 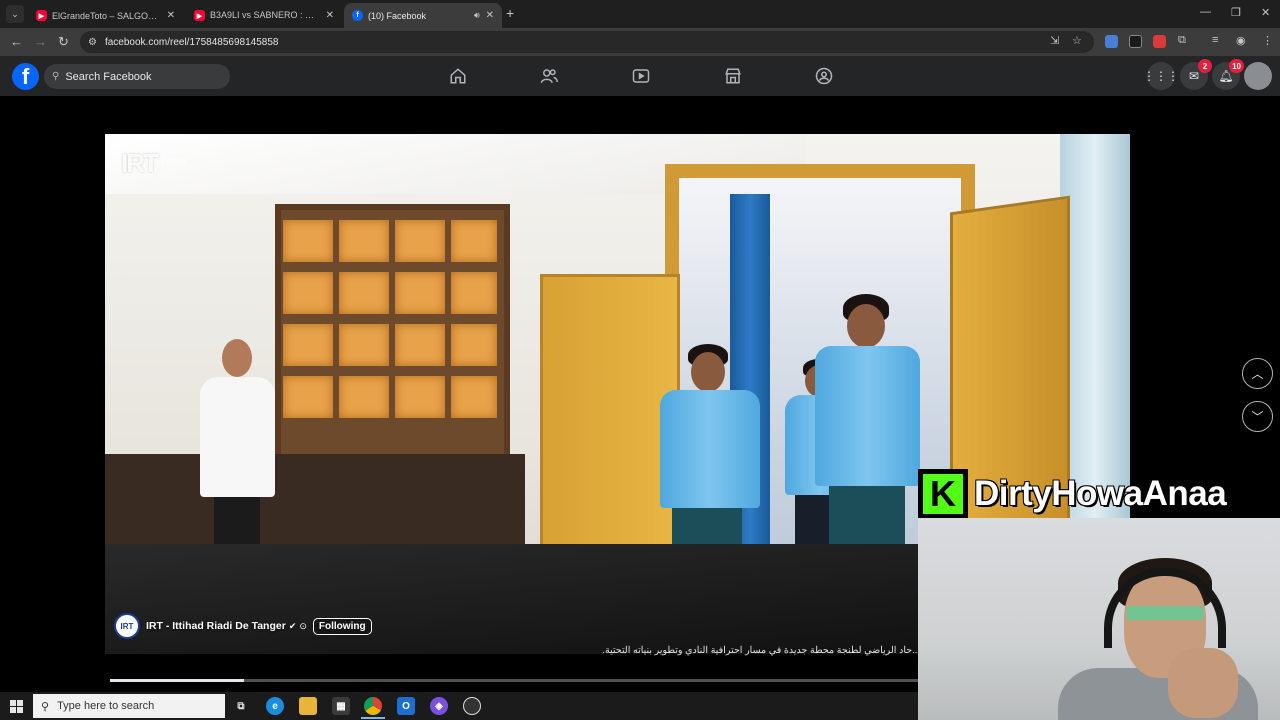 I want to click on facebook-icon: f, so click(x=357, y=15).